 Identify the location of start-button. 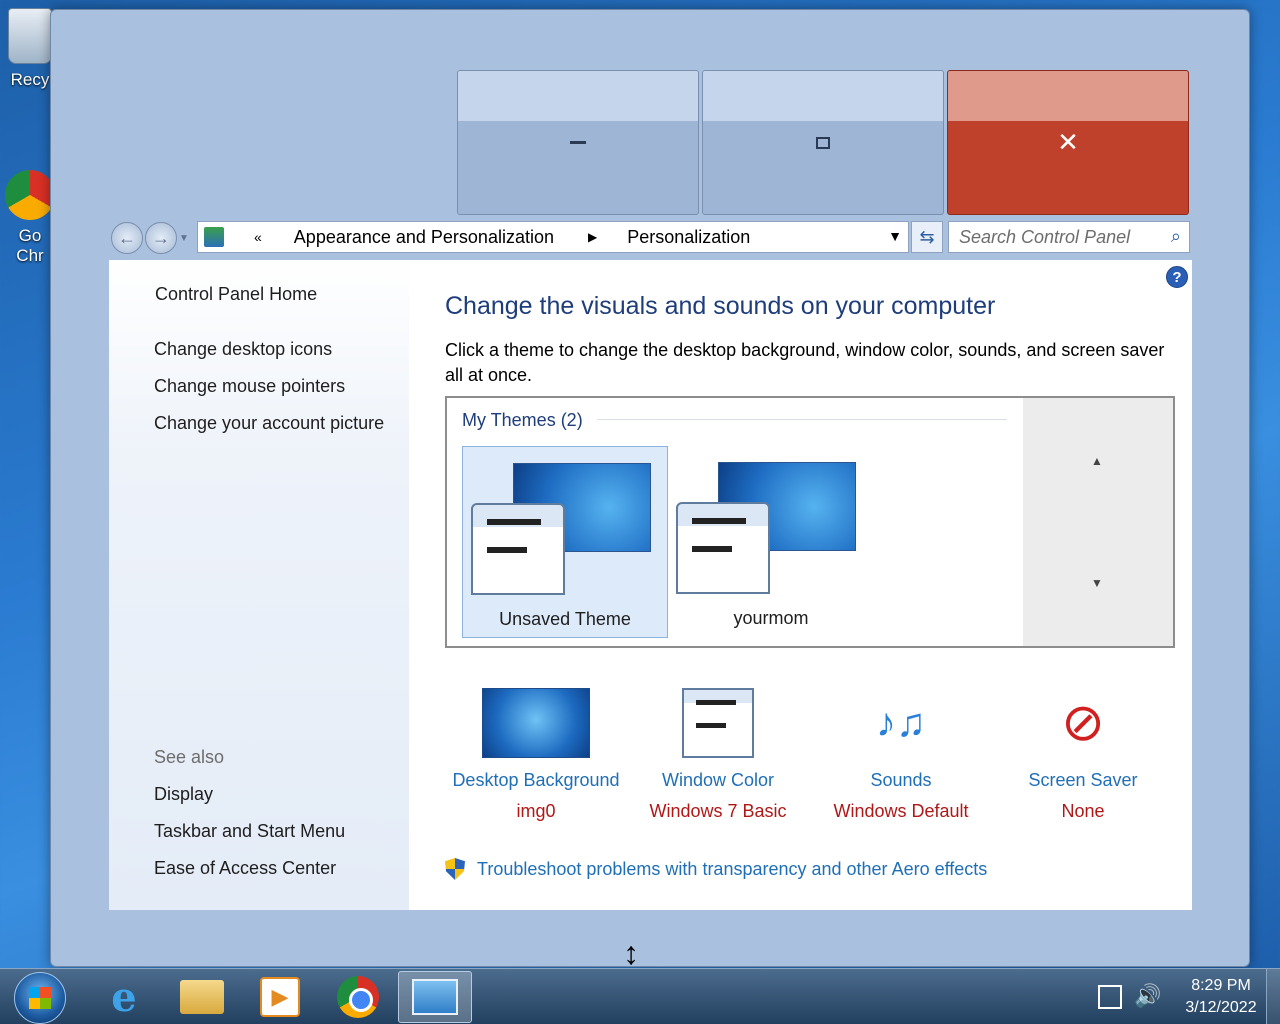
(40, 998).